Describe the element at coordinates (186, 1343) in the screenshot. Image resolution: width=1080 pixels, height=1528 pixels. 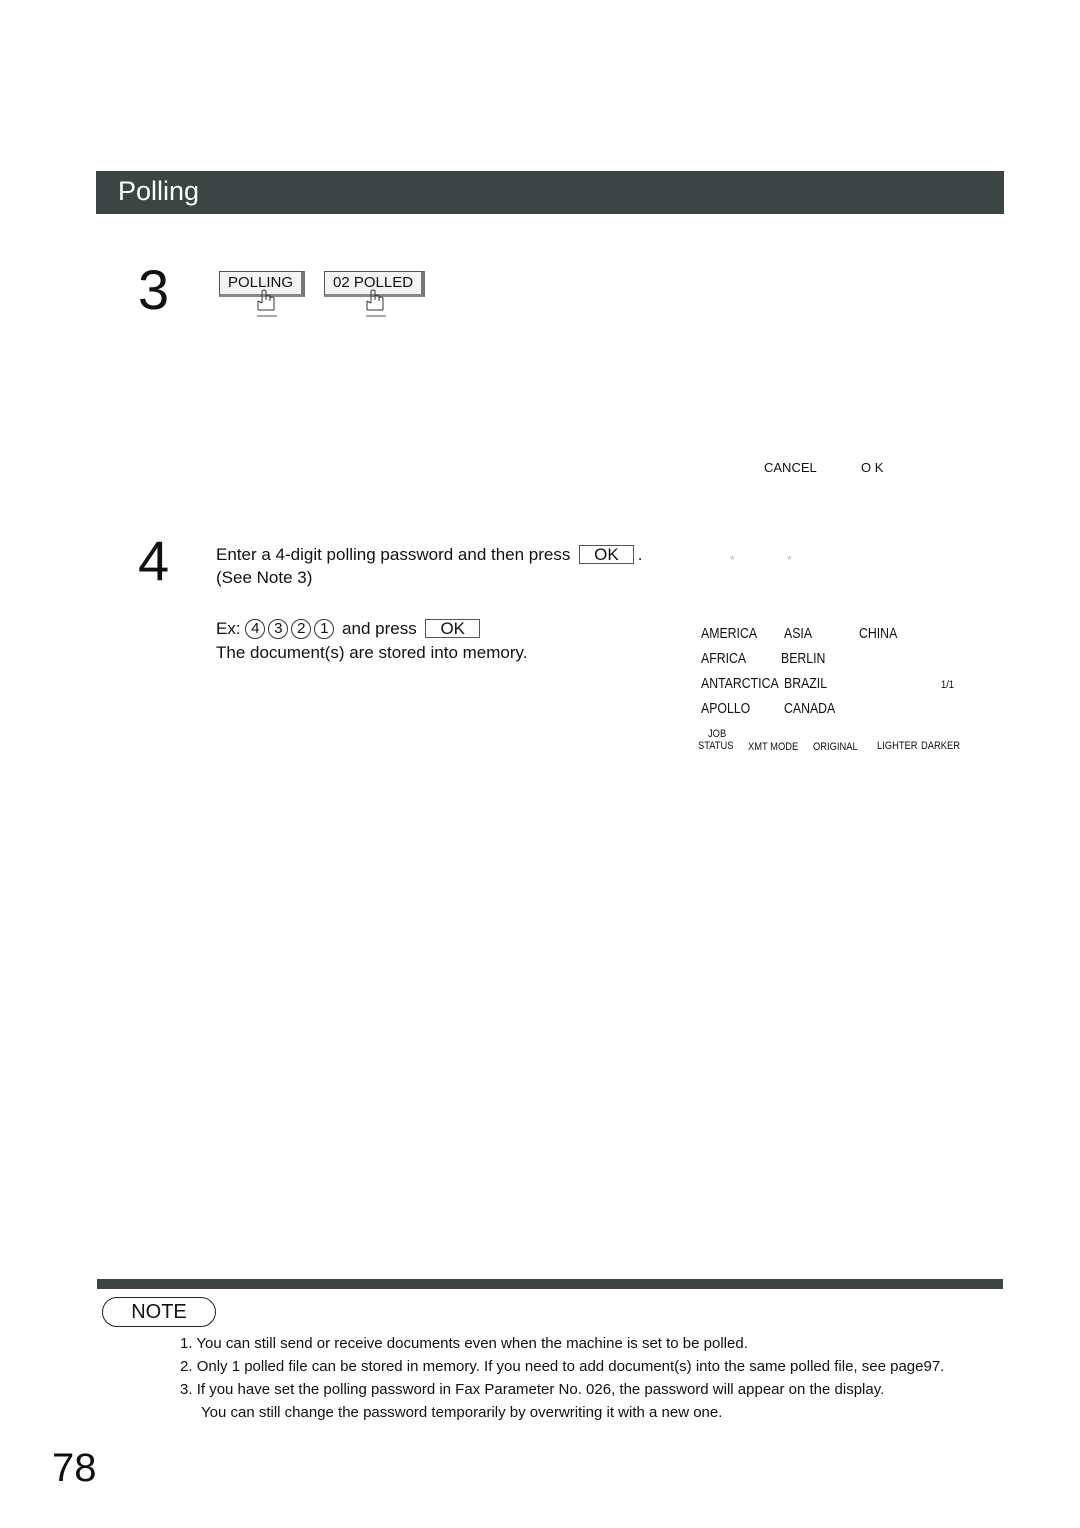
I see `note-item-number: 1.` at that location.